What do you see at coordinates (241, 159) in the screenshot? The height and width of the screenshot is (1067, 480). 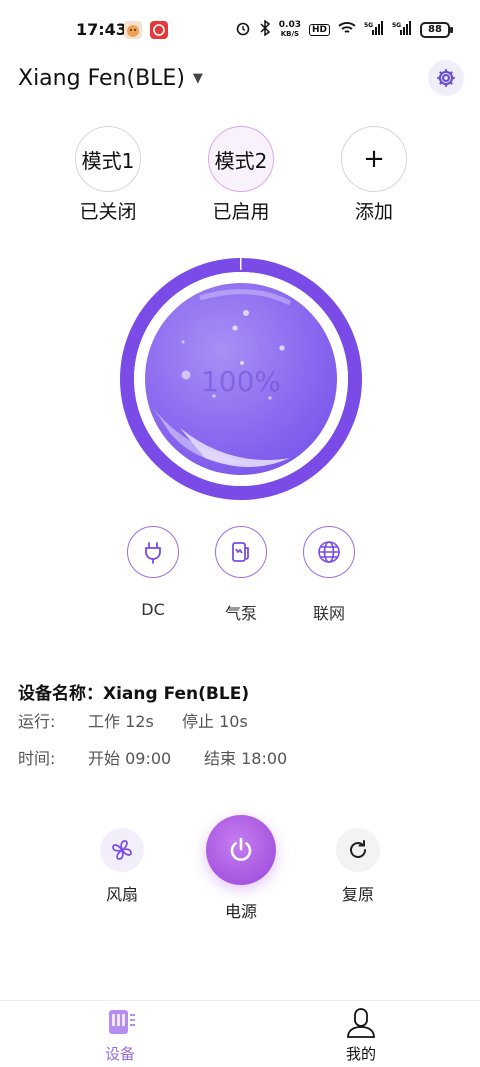 I see `mode-2-button: 模式2` at bounding box center [241, 159].